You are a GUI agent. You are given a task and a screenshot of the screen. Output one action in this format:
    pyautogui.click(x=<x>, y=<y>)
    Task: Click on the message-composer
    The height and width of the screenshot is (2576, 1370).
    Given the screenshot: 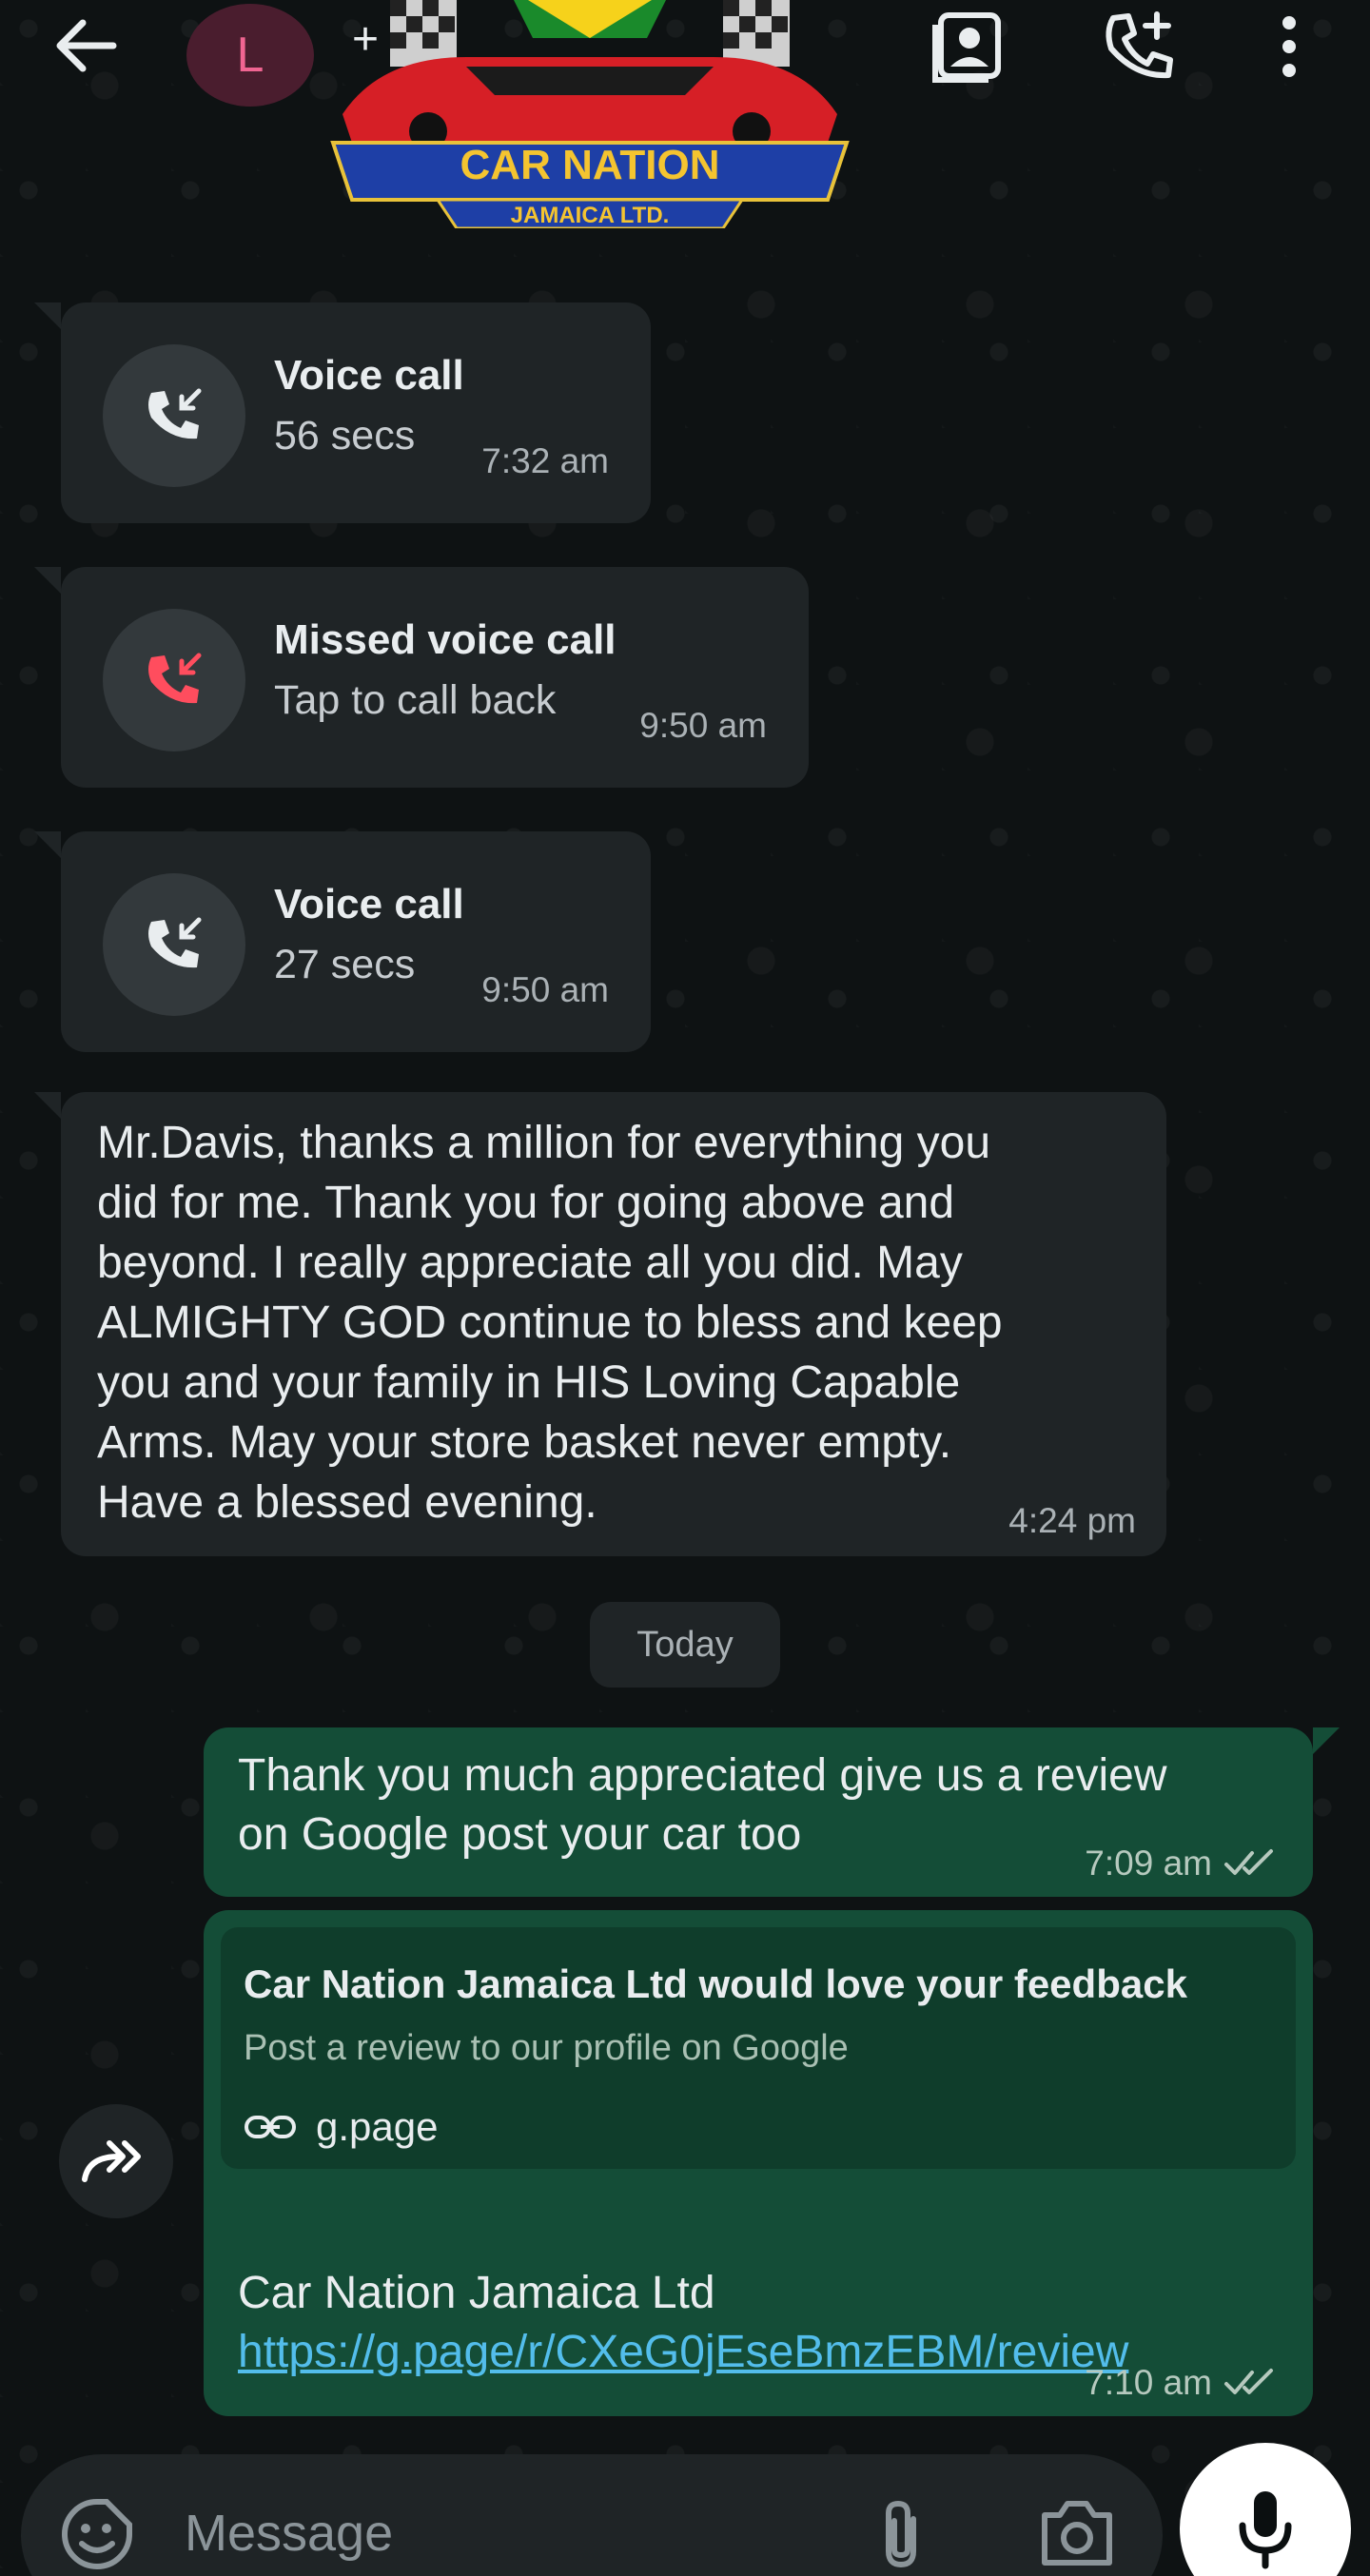 What is the action you would take?
    pyautogui.click(x=592, y=2515)
    